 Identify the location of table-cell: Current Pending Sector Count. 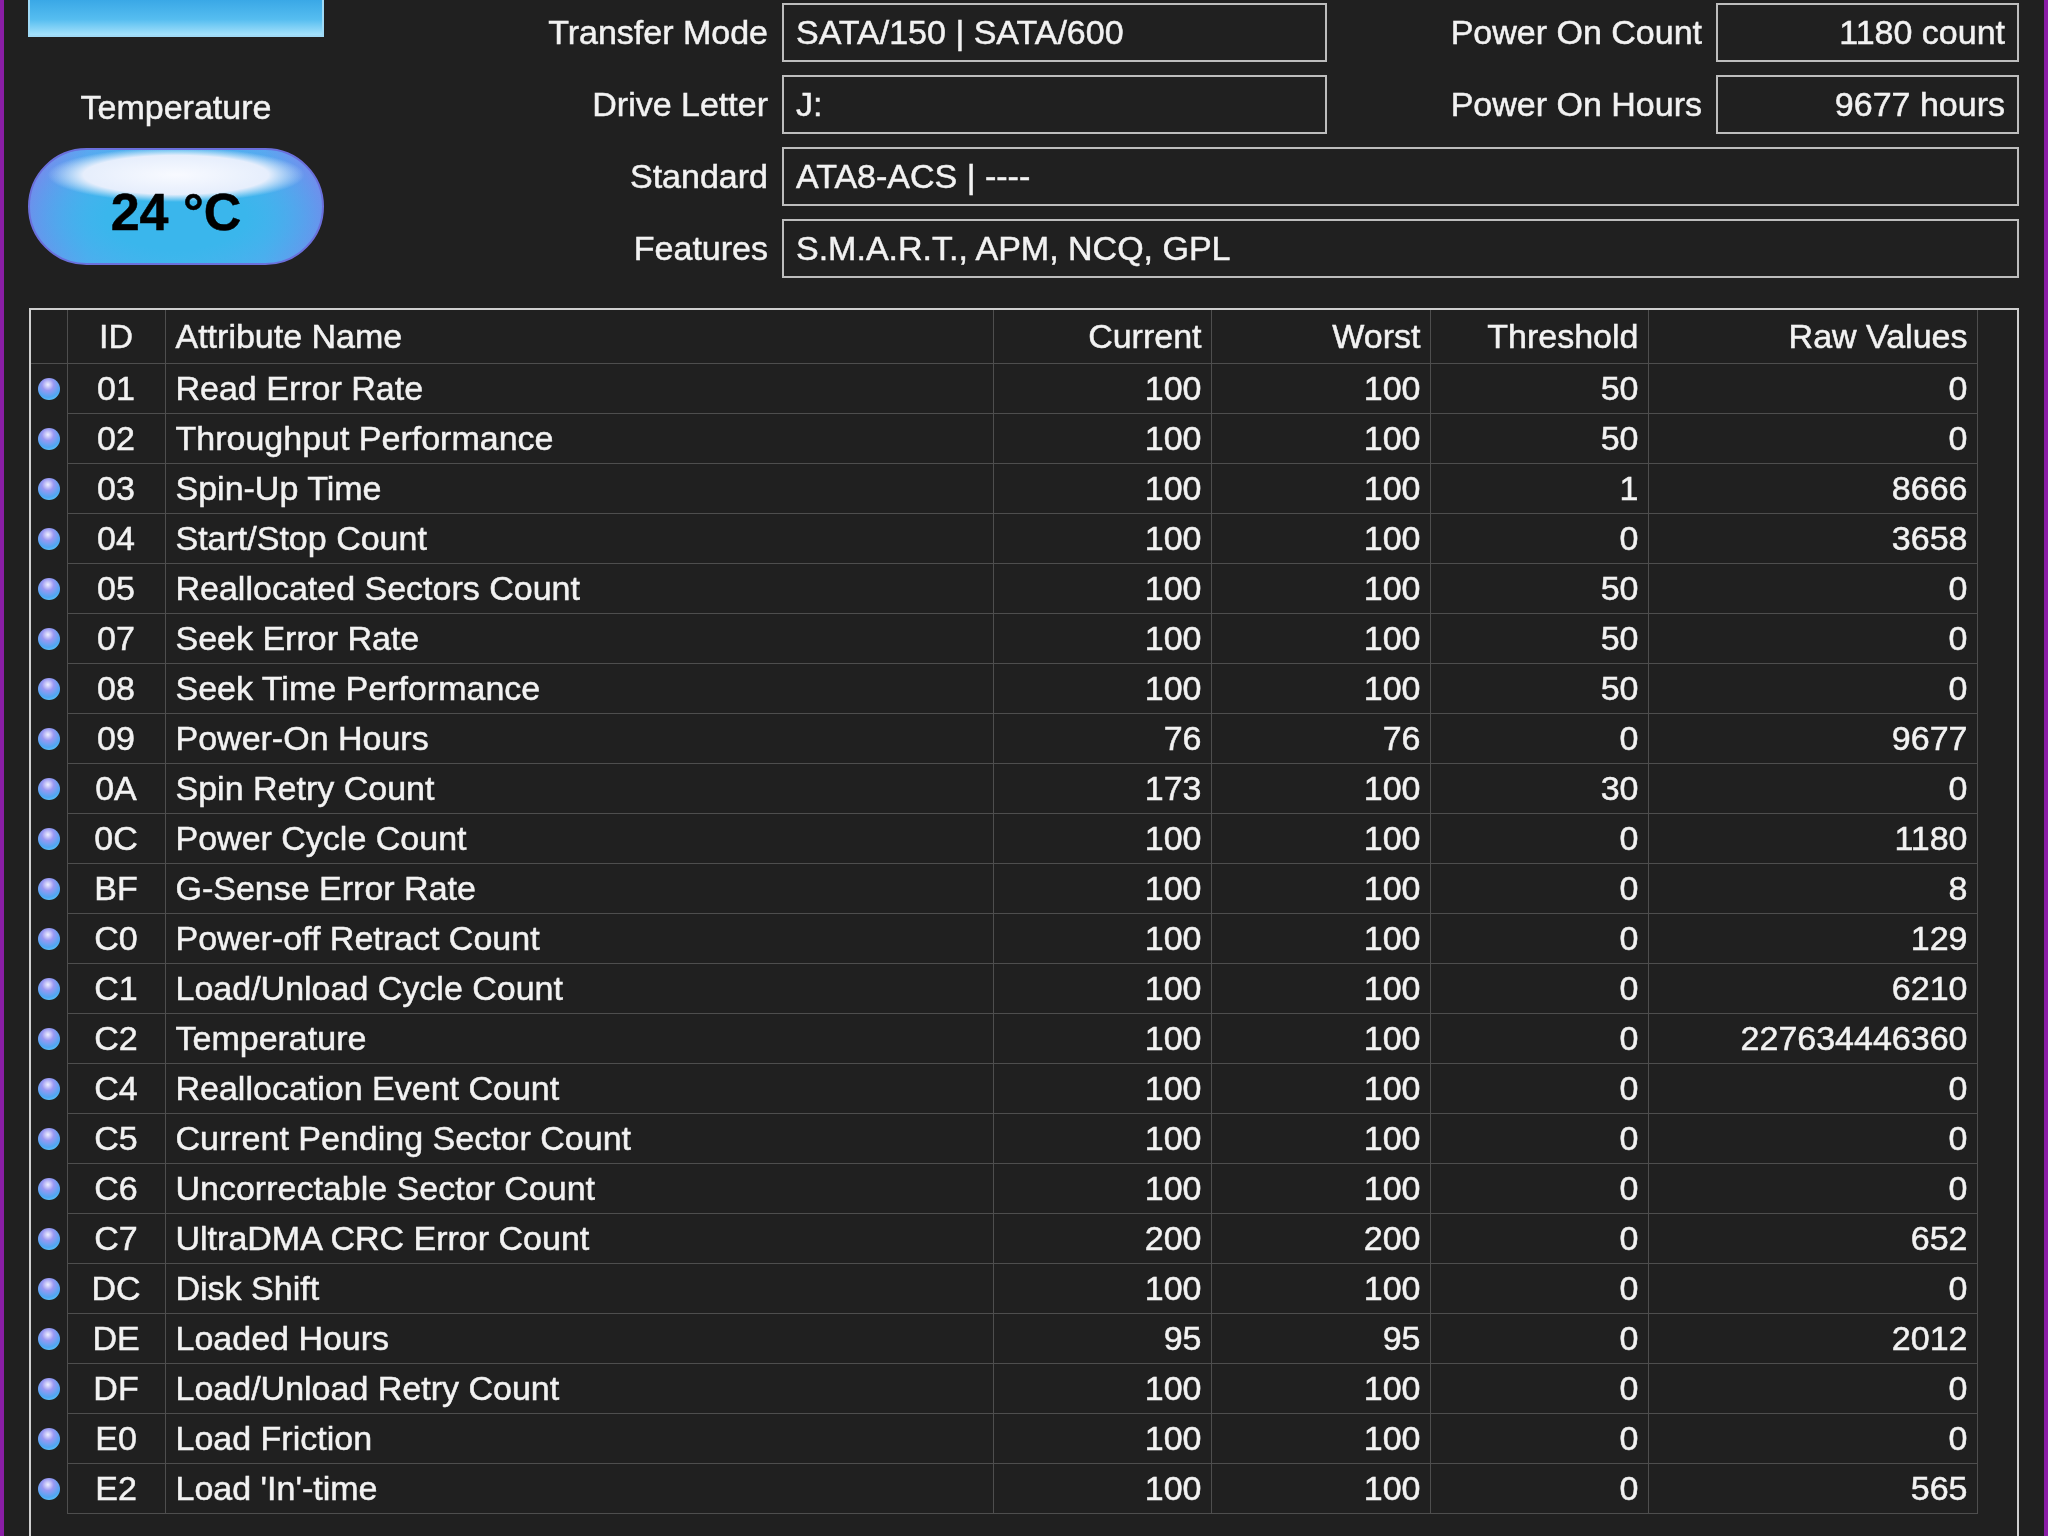
(579, 1138).